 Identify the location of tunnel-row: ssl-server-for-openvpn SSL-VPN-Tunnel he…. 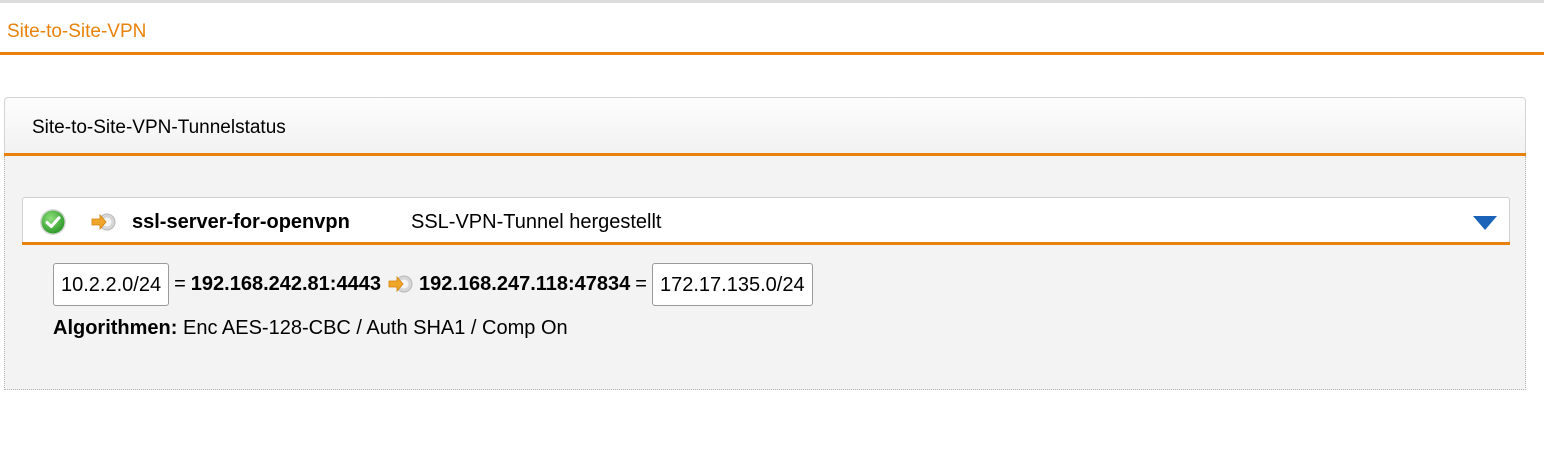
(766, 221).